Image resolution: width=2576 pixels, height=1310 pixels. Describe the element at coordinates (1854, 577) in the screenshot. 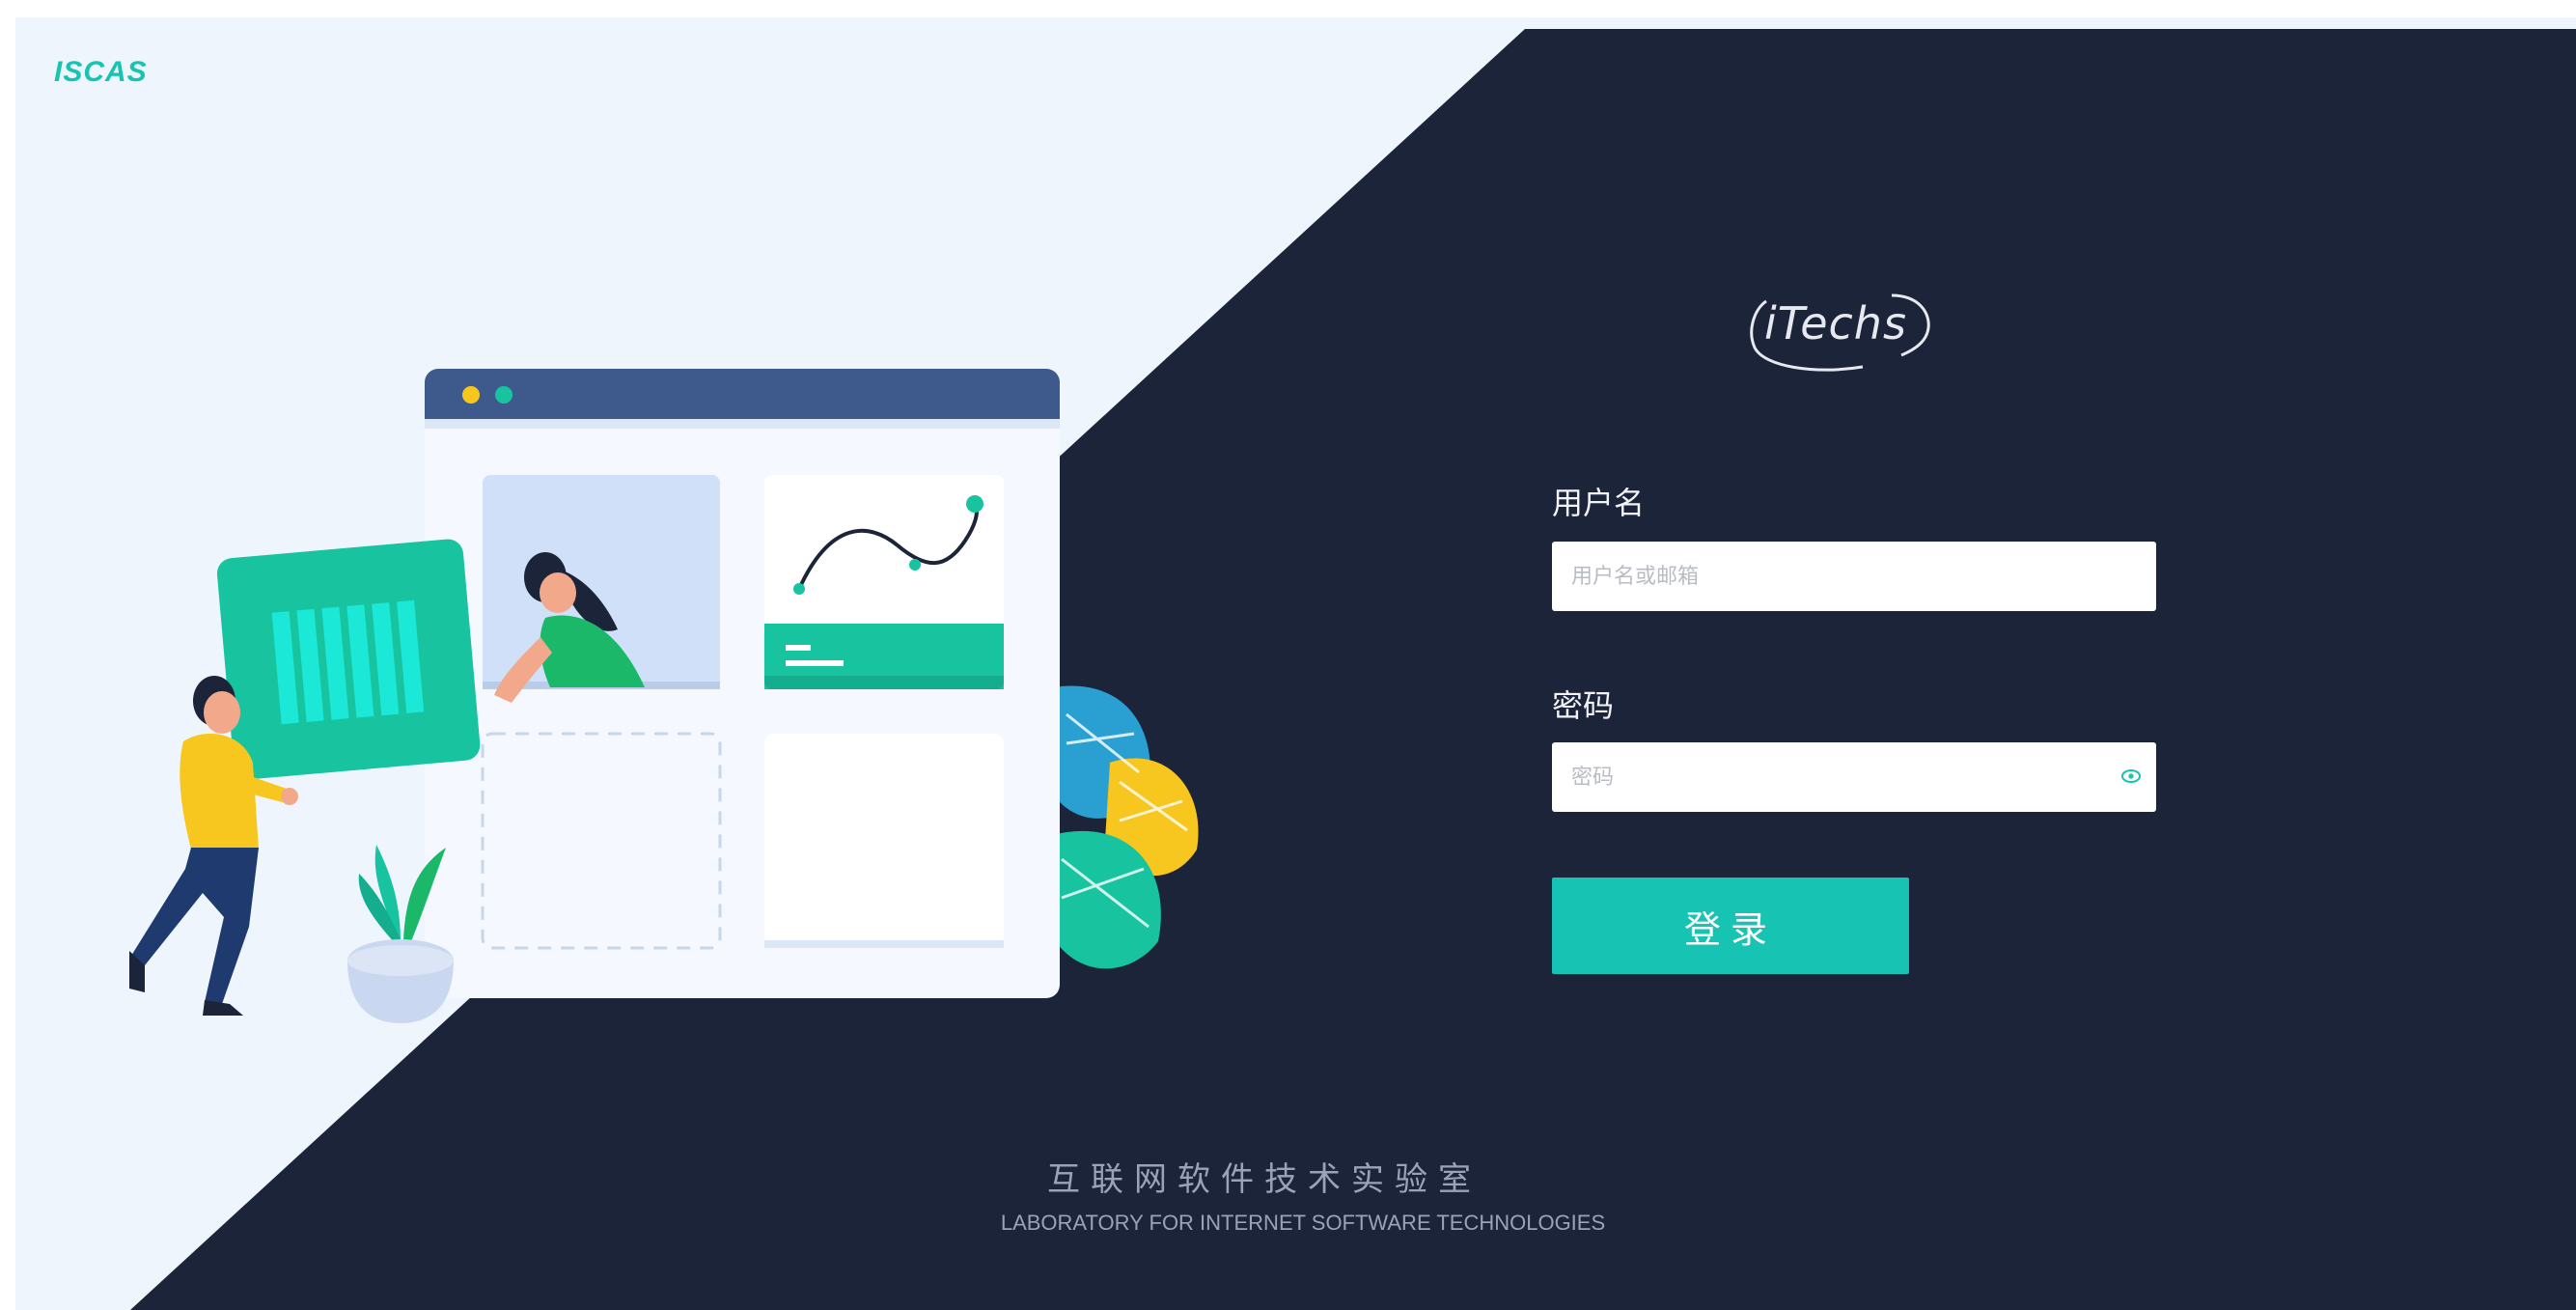

I see `username-input` at that location.